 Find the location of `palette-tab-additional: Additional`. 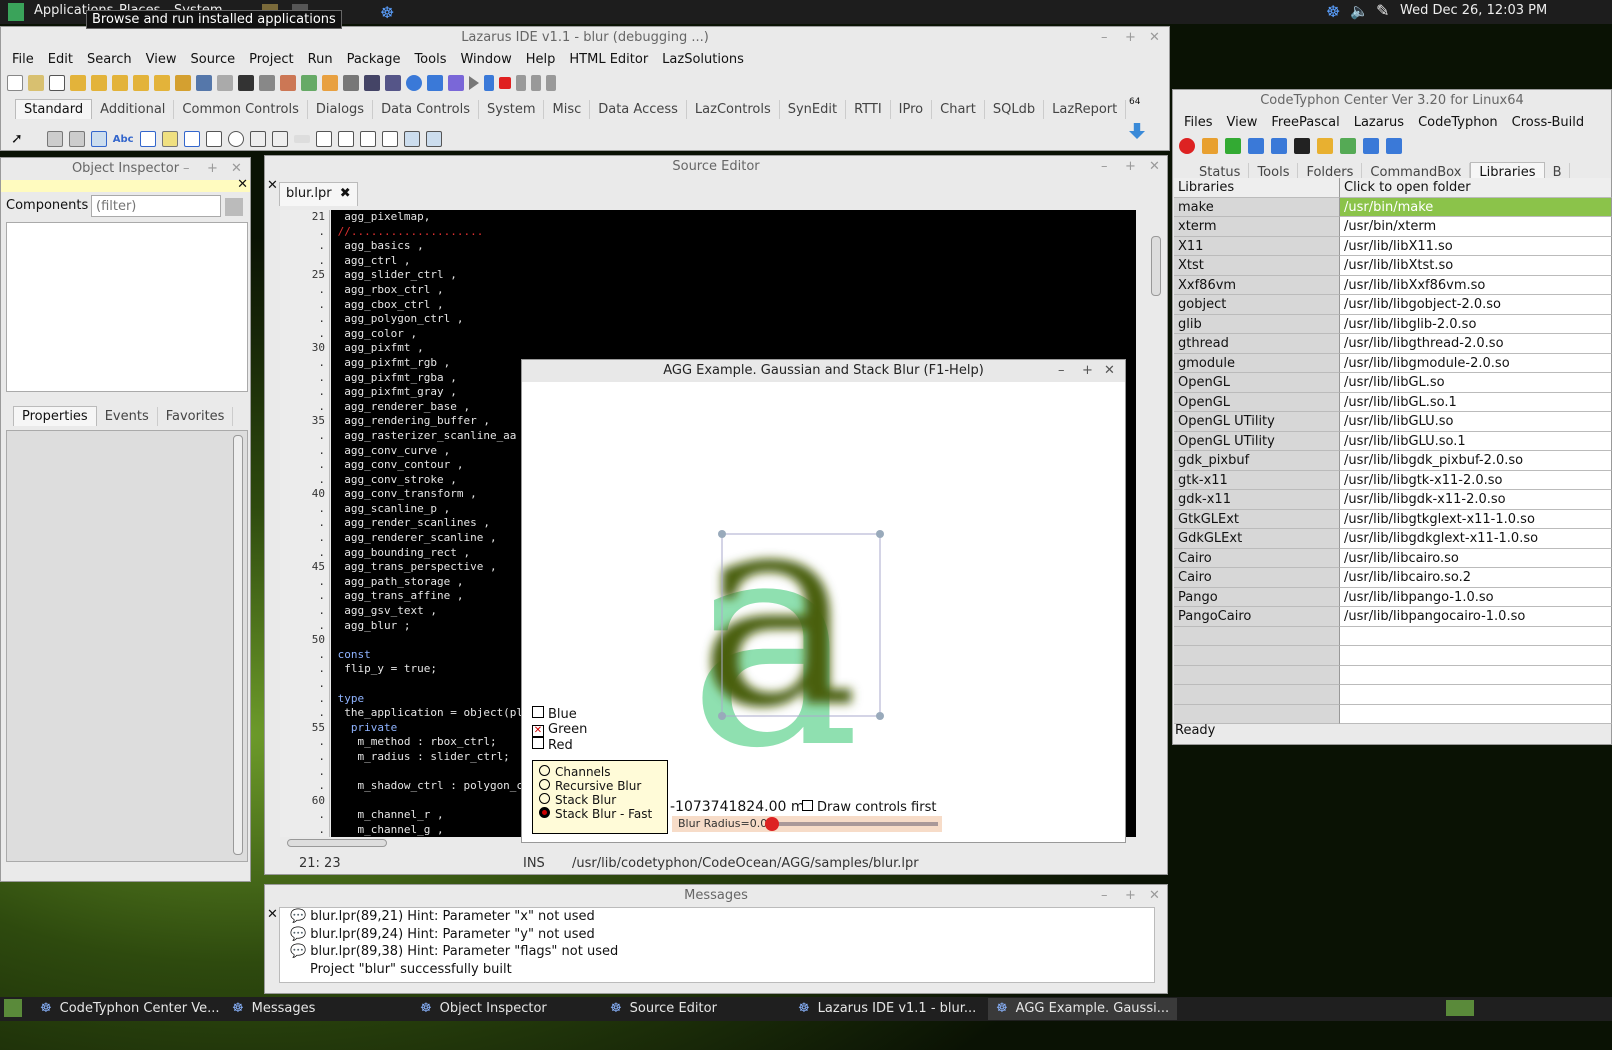

palette-tab-additional: Additional is located at coordinates (133, 109).